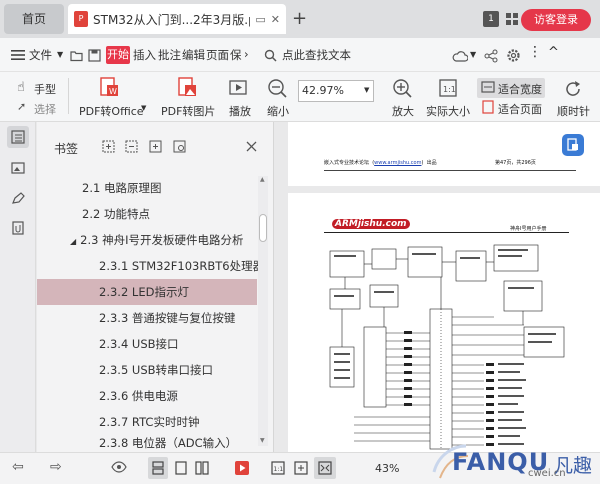 The width and height of the screenshot is (600, 484). What do you see at coordinates (158, 468) in the screenshot?
I see `continuous-page-icon` at bounding box center [158, 468].